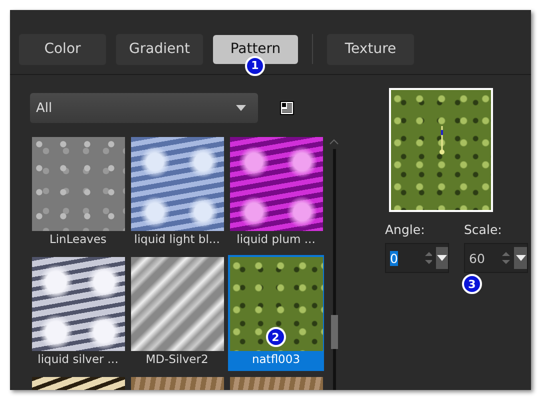 The width and height of the screenshot is (543, 402). I want to click on pattern-label: MD-Silver2, so click(177, 359).